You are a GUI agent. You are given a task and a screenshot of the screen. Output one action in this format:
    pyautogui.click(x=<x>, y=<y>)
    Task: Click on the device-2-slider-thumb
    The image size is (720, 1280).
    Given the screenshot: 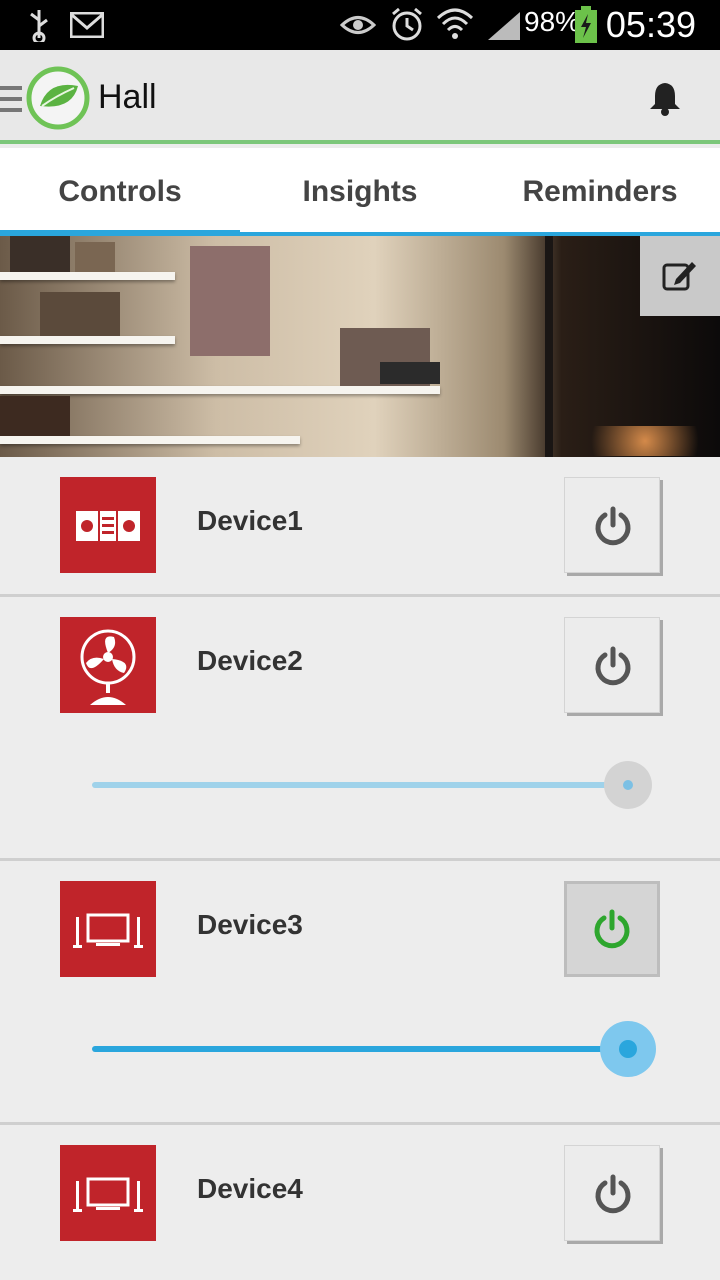 What is the action you would take?
    pyautogui.click(x=628, y=785)
    